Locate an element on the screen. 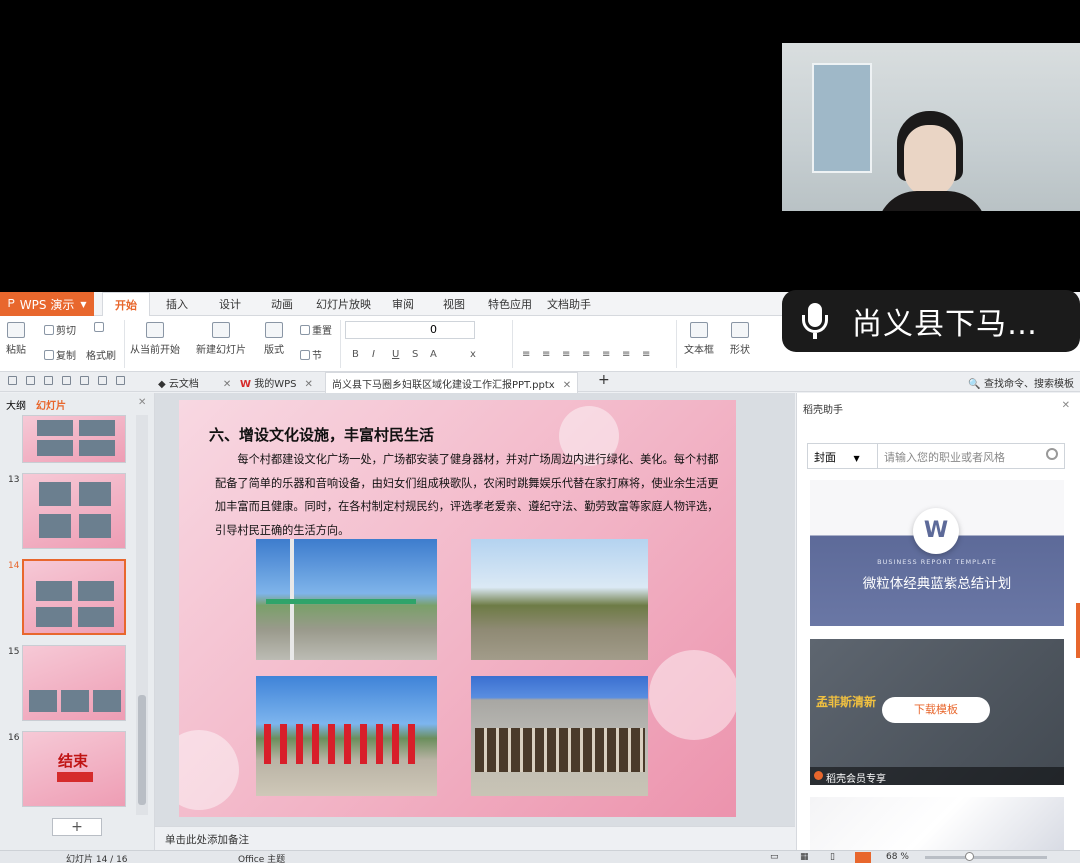 This screenshot has width=1080, height=863. undo-icon is located at coordinates (102, 380).